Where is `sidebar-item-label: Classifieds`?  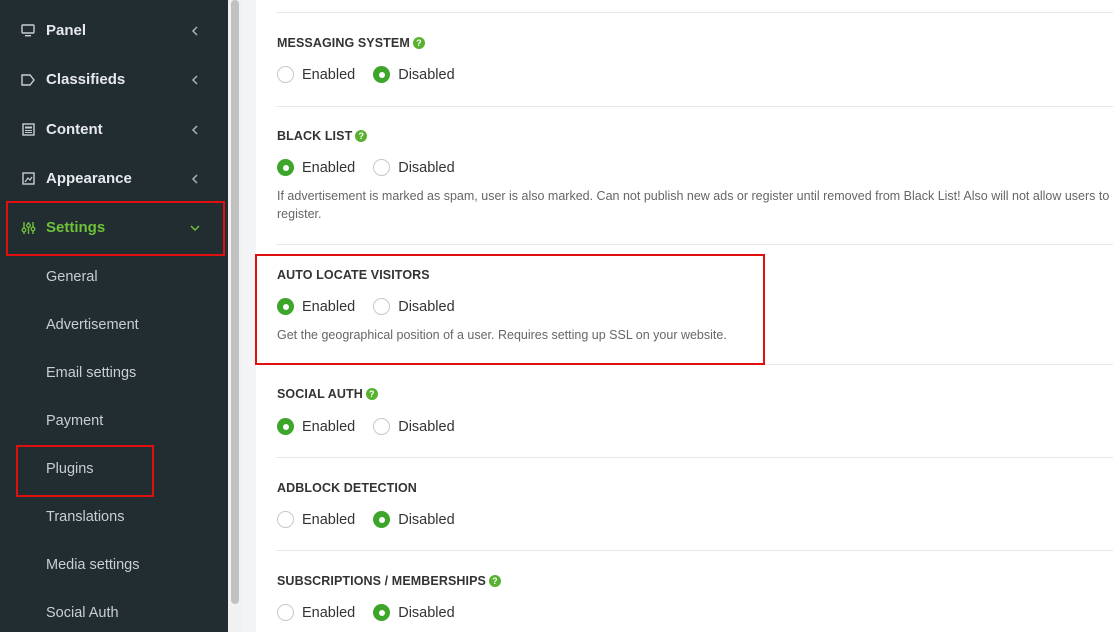
sidebar-item-label: Classifieds is located at coordinates (86, 79).